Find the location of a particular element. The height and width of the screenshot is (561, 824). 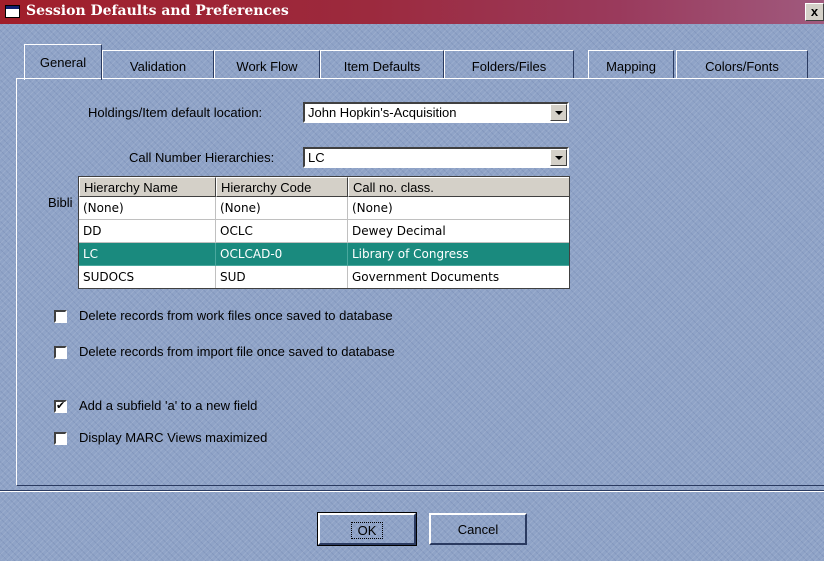

divider is located at coordinates (412, 491).